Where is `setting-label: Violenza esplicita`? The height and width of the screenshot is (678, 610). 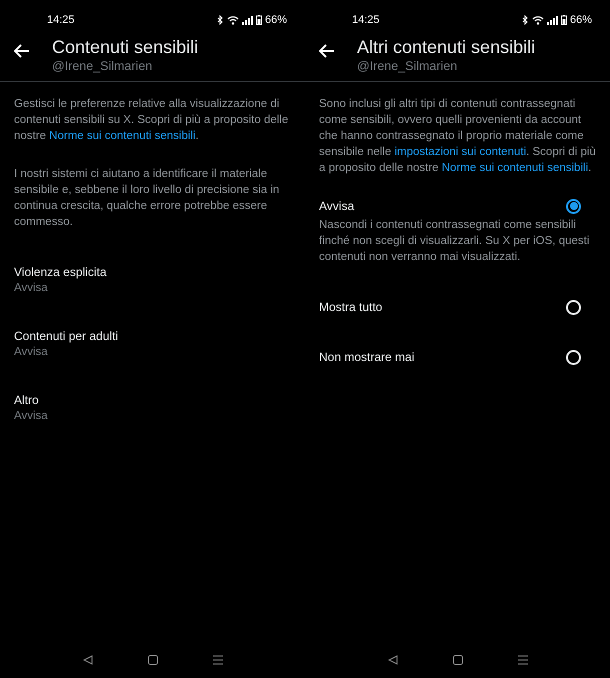
setting-label: Violenza esplicita is located at coordinates (152, 272).